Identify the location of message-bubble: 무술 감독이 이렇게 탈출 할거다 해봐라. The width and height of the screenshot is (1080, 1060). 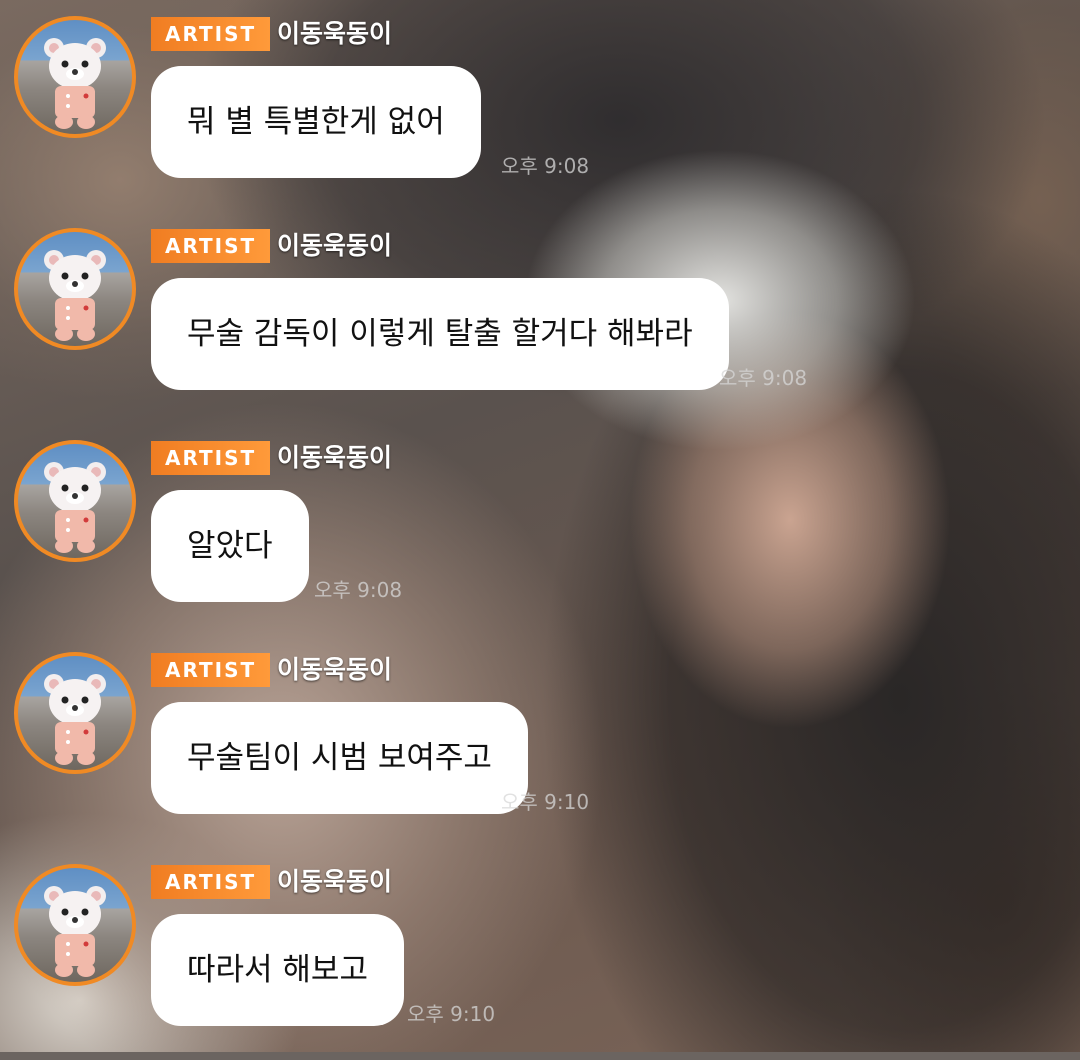
(440, 334).